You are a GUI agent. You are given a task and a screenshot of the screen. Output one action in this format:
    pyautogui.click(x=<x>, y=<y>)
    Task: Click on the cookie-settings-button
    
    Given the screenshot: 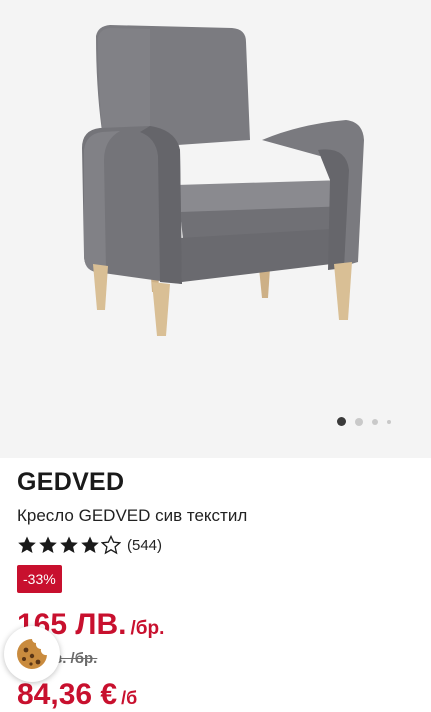 What is the action you would take?
    pyautogui.click(x=32, y=654)
    